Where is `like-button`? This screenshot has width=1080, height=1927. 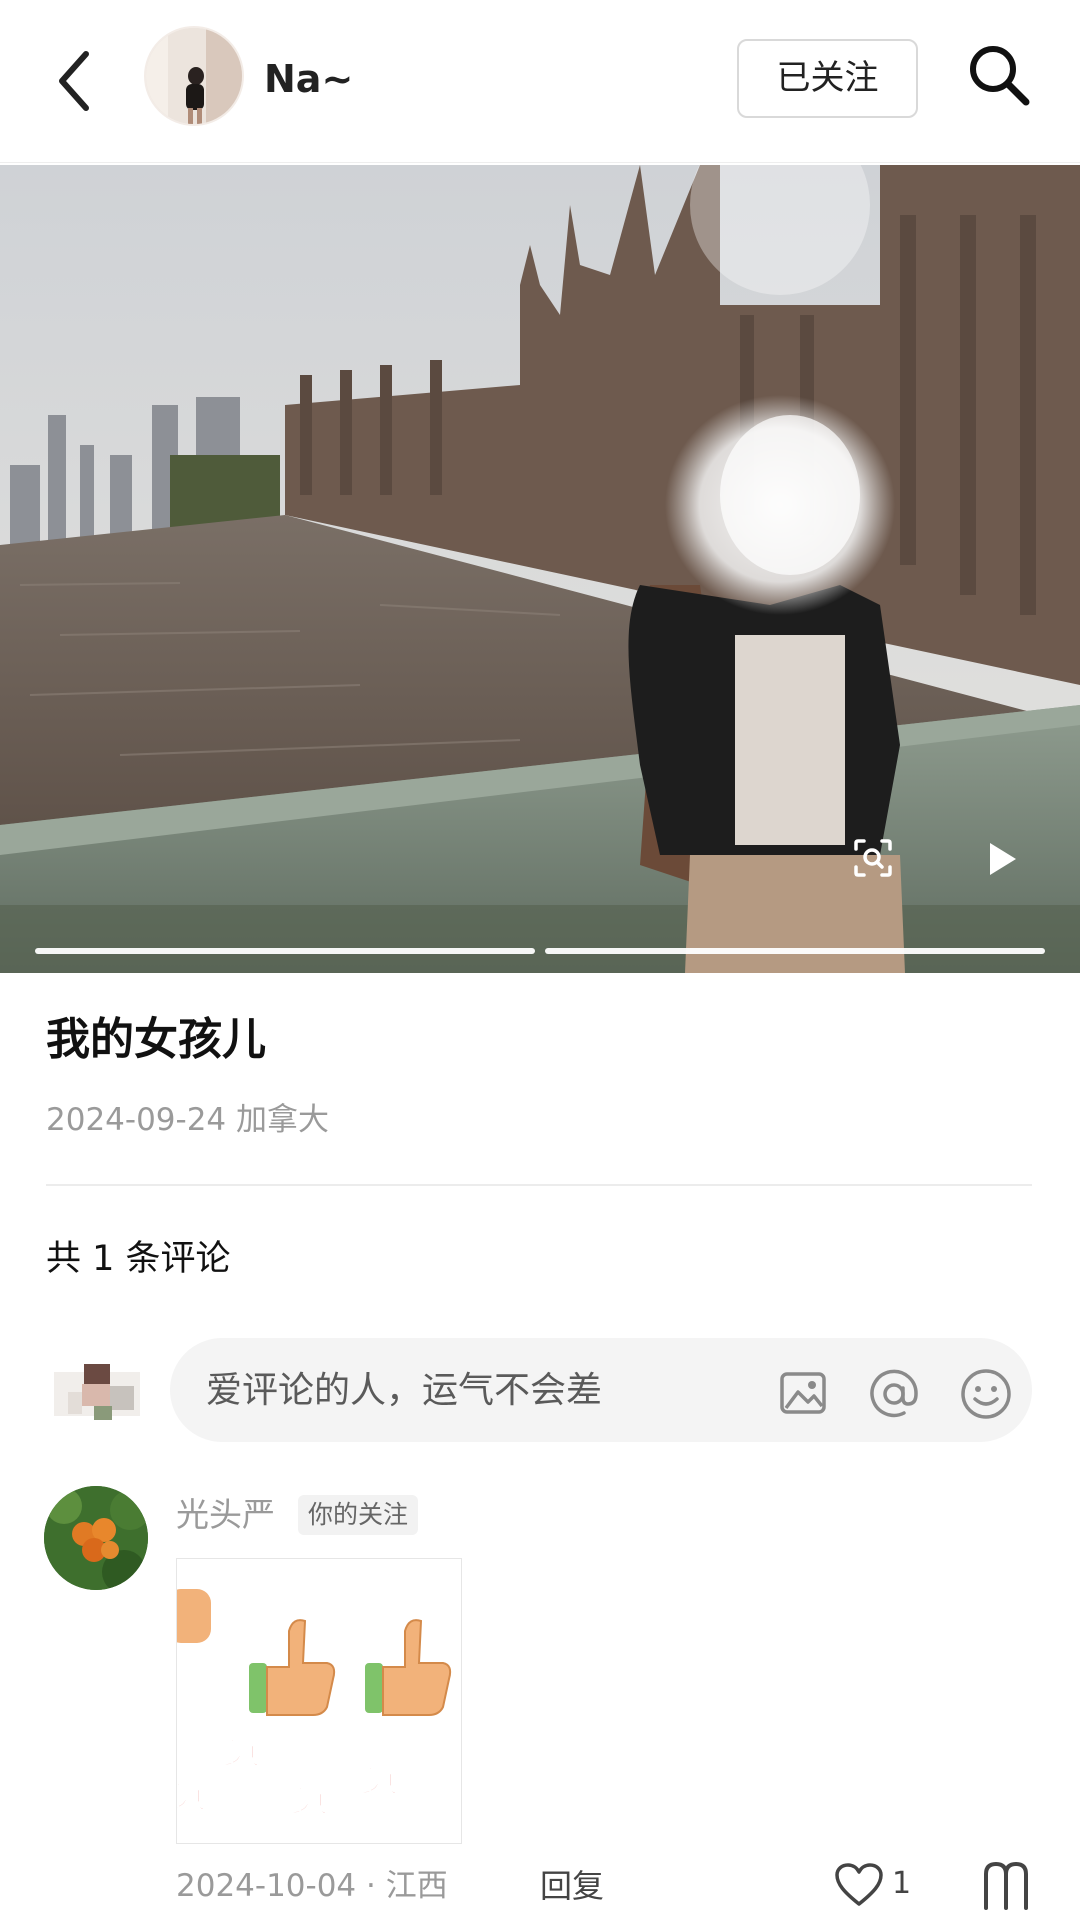
like-button is located at coordinates (859, 1885).